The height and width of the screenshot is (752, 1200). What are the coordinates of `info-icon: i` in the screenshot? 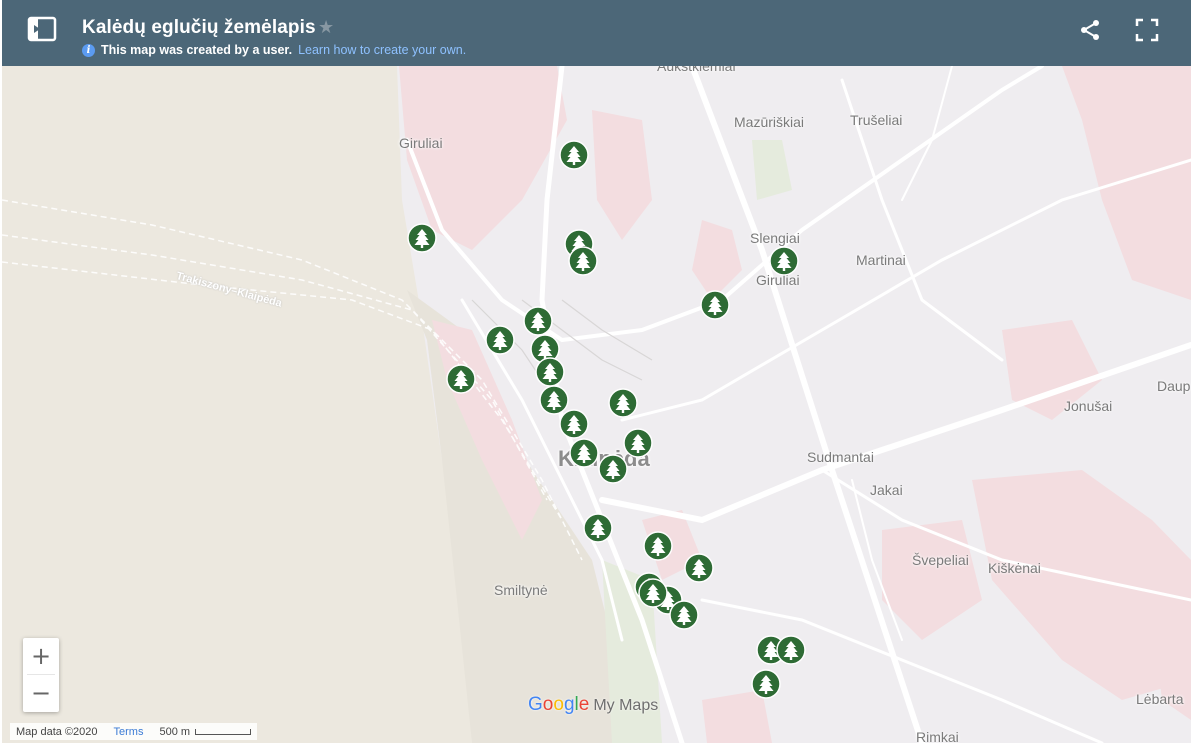 It's located at (88, 50).